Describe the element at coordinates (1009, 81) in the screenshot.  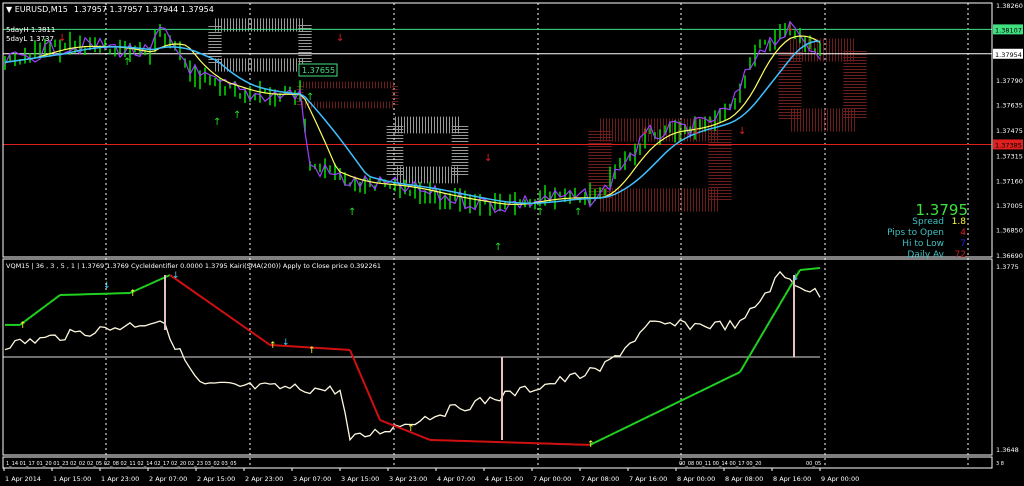
I see `price-tick-label: 1.37790` at that location.